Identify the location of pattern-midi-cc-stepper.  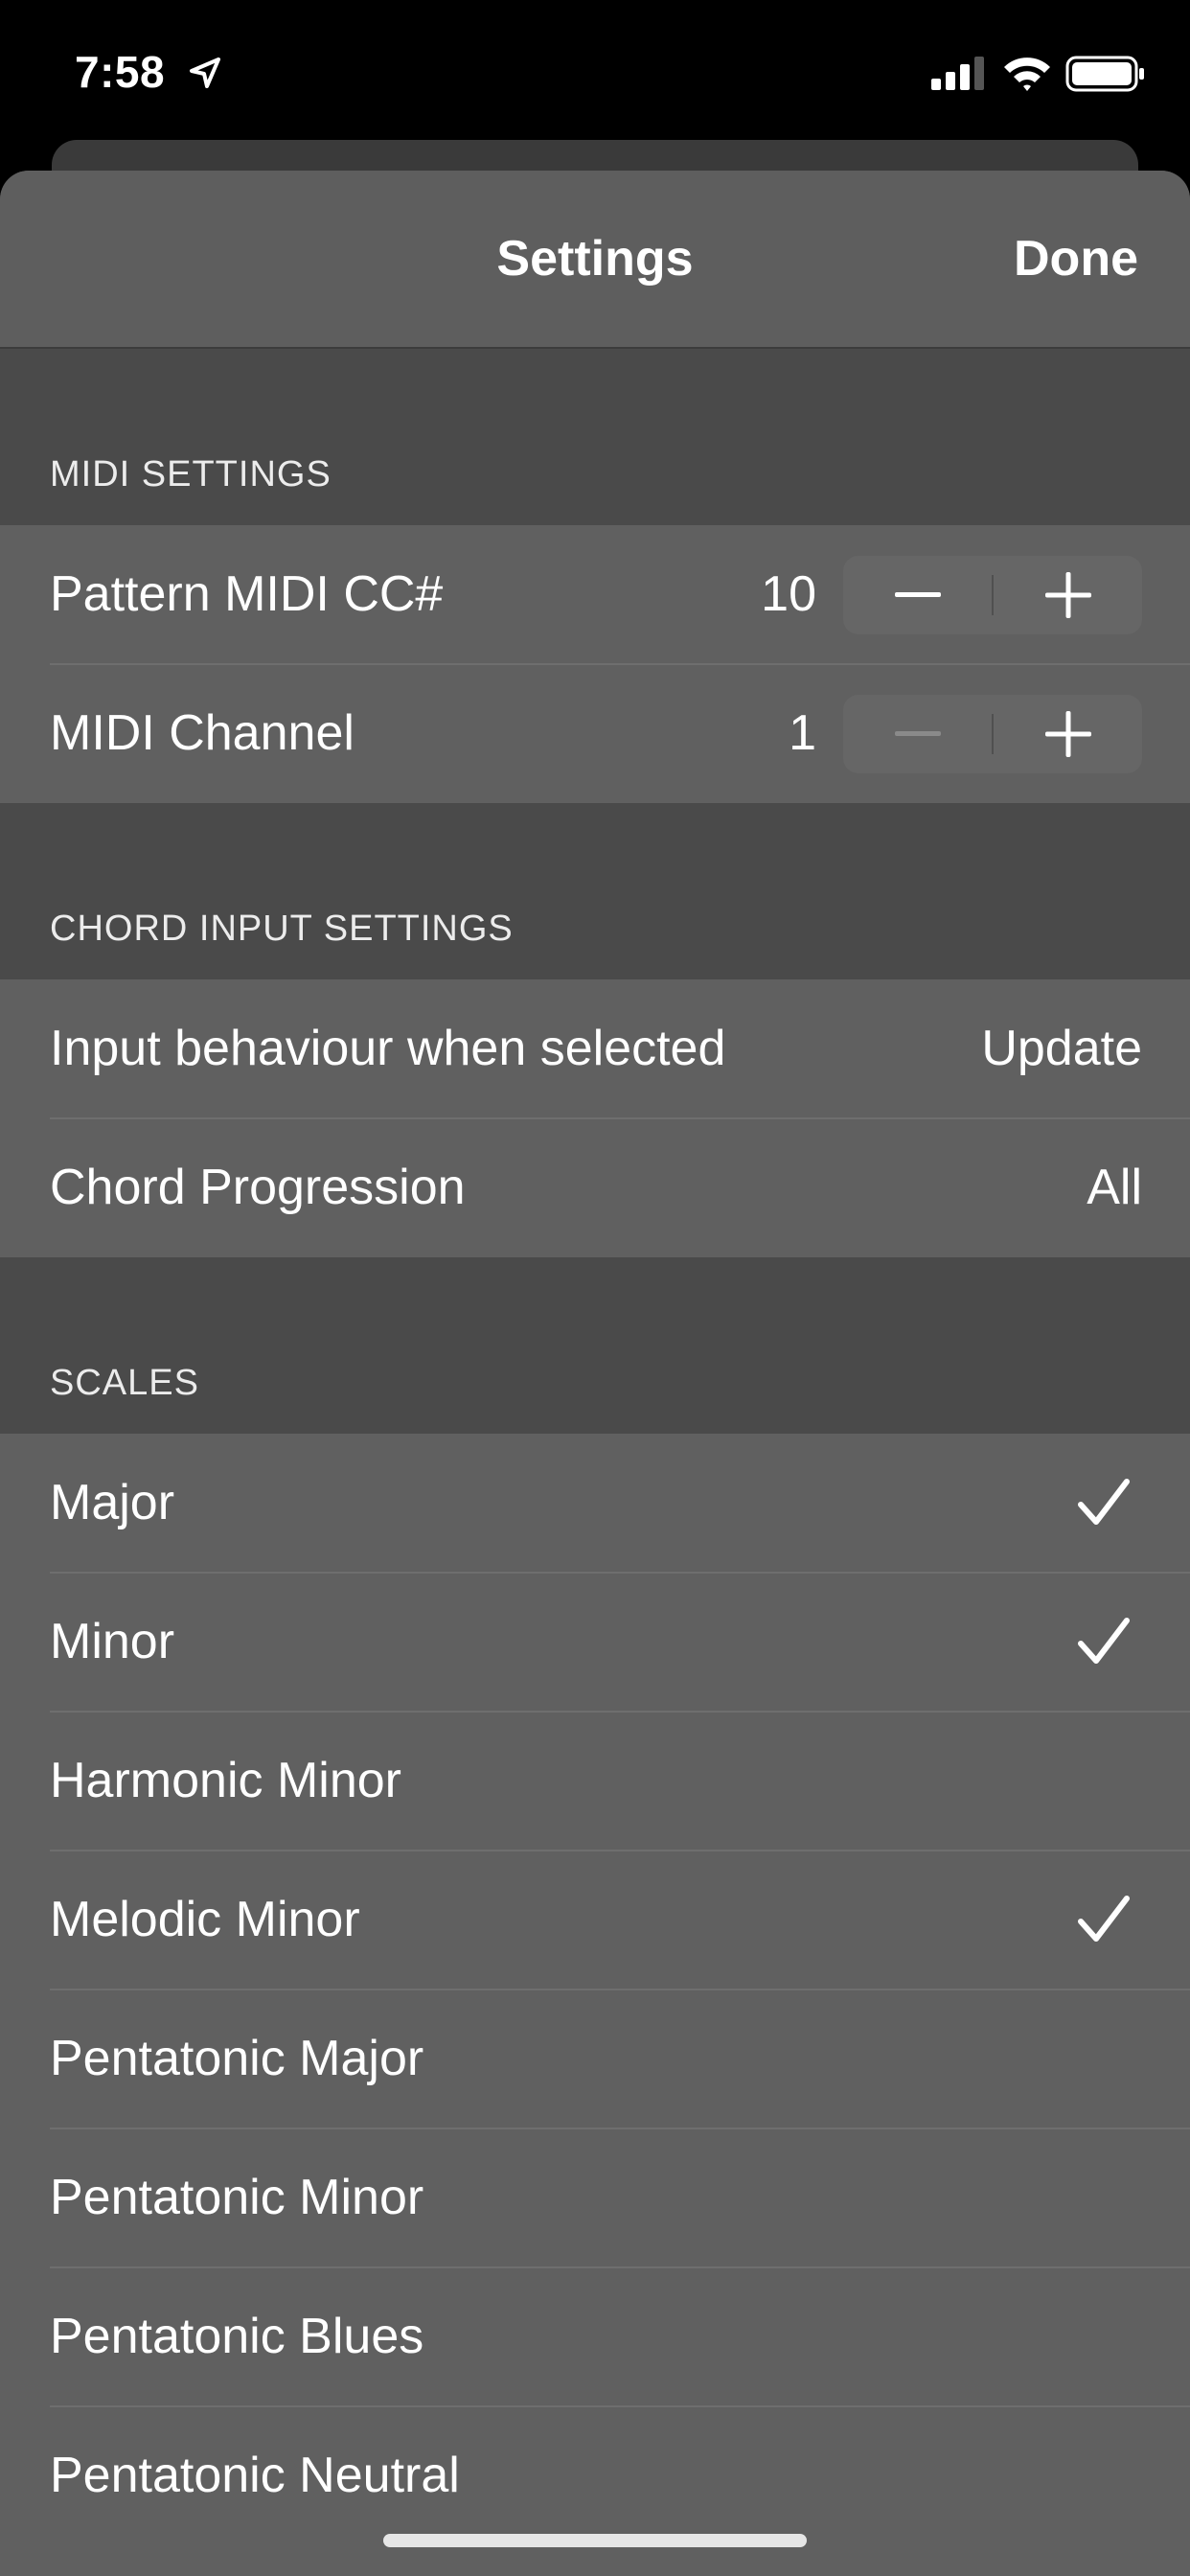
(992, 595).